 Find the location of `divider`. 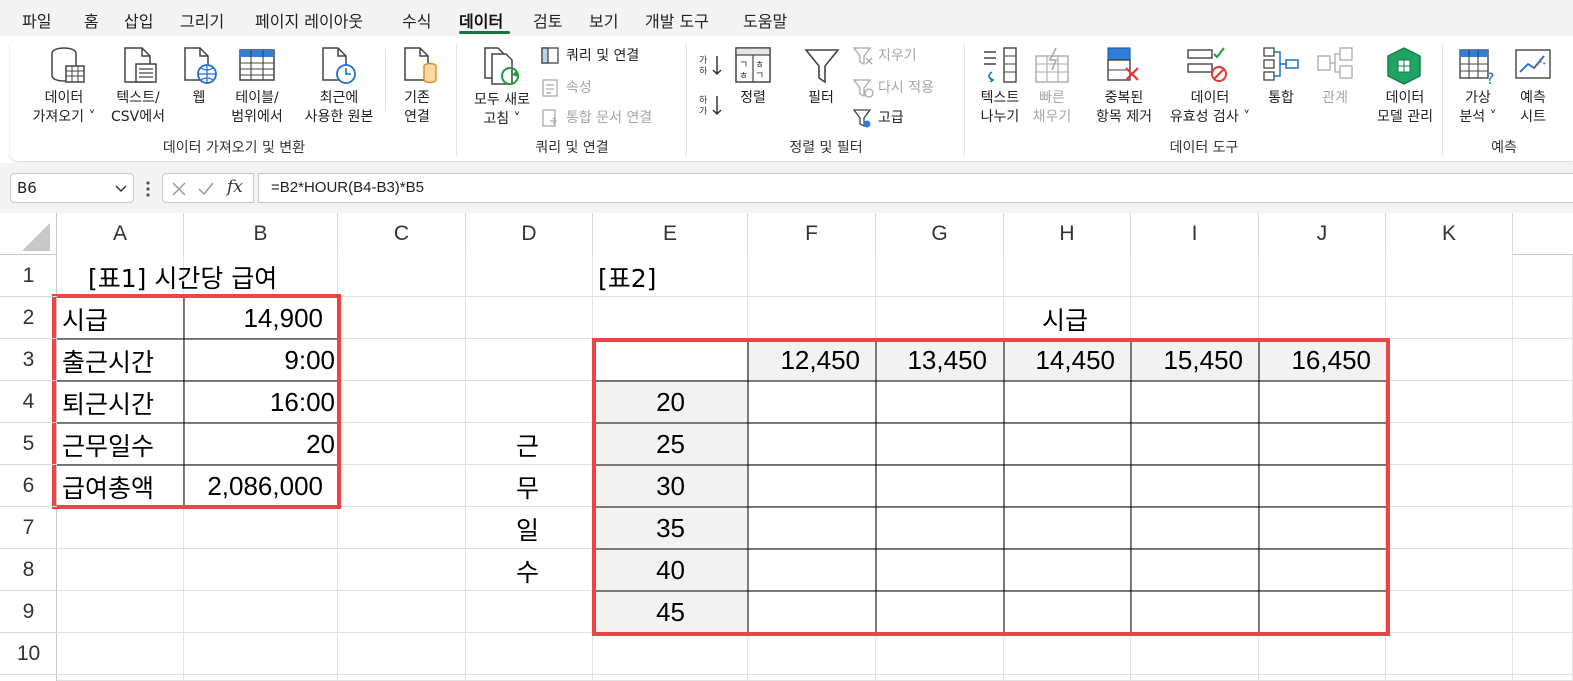

divider is located at coordinates (385, 80).